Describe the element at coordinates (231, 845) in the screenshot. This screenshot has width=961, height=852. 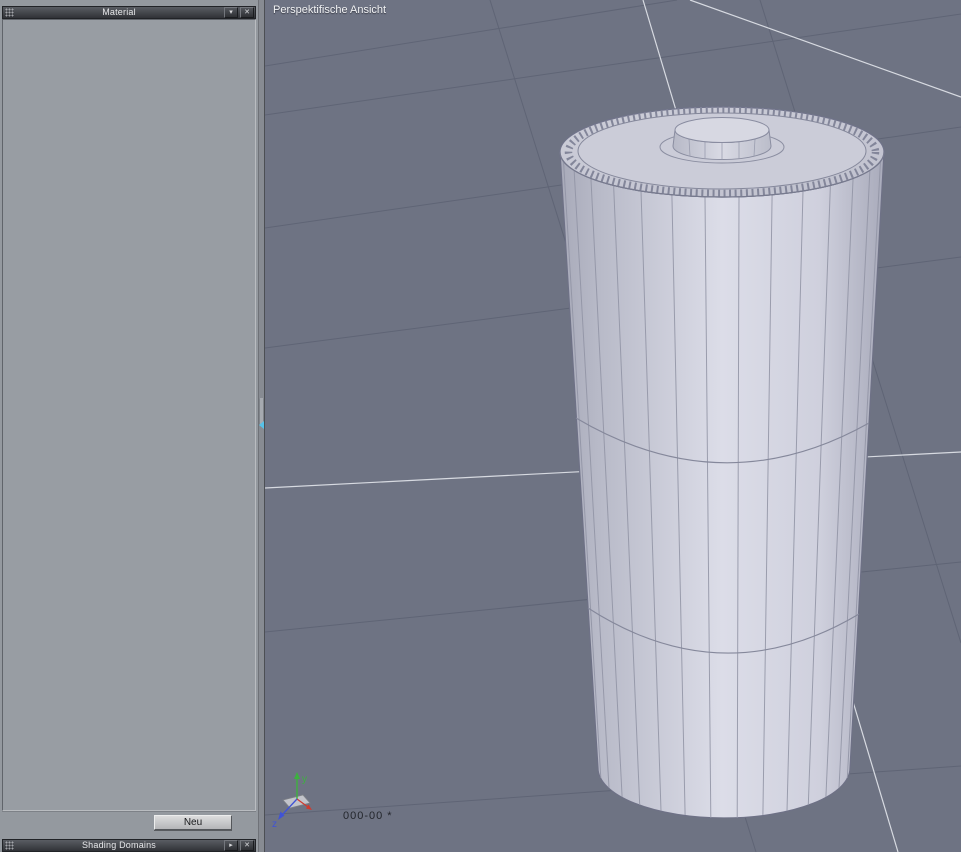
I see `shading-expand-button: ▸` at that location.